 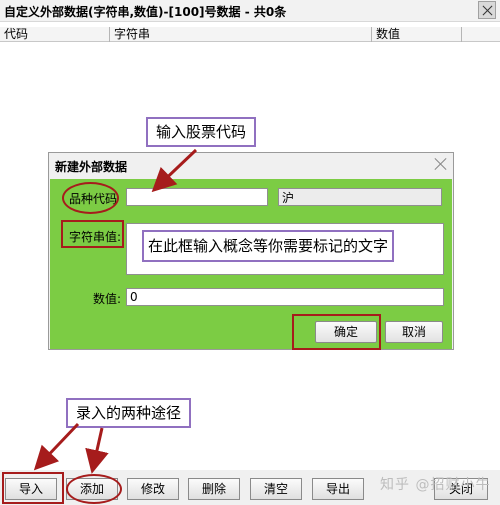 I want to click on window-titlebar: 自定义外部数据(字符串,数值)-[100]号数据 - 共0条, so click(x=250, y=11).